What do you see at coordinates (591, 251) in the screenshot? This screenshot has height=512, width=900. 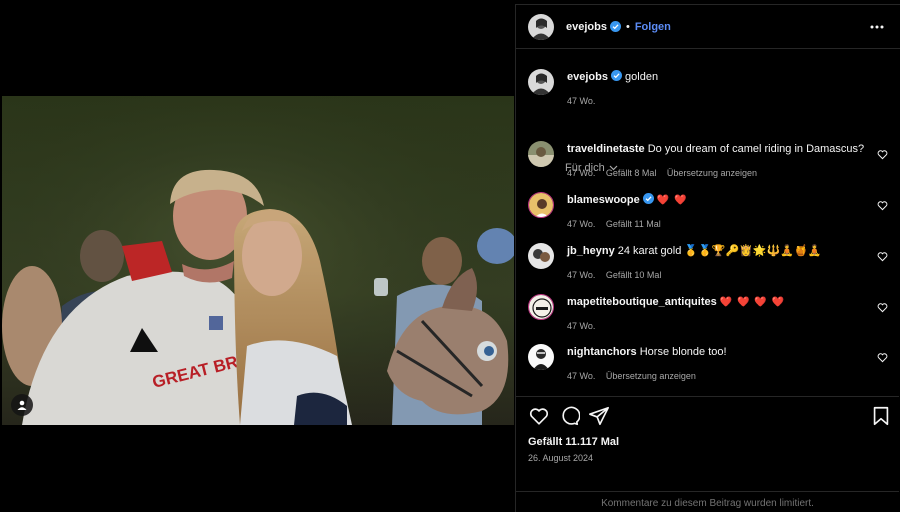 I see `commenter-username: jb_heyny` at bounding box center [591, 251].